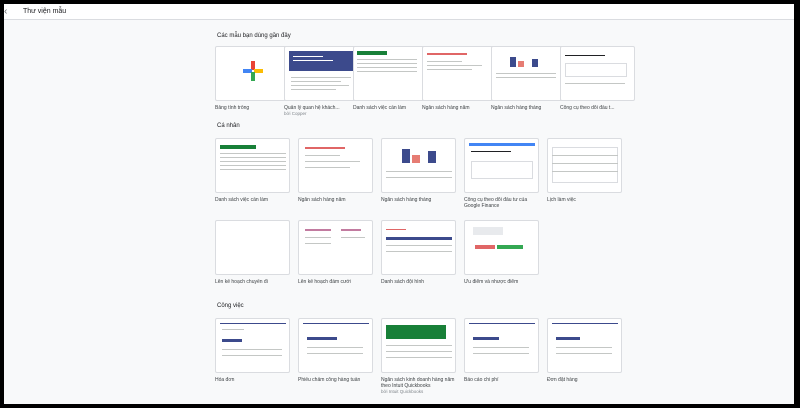 The height and width of the screenshot is (408, 800). I want to click on template-card-monthly-budget-personal: Ngân sách hàng tháng, so click(418, 170).